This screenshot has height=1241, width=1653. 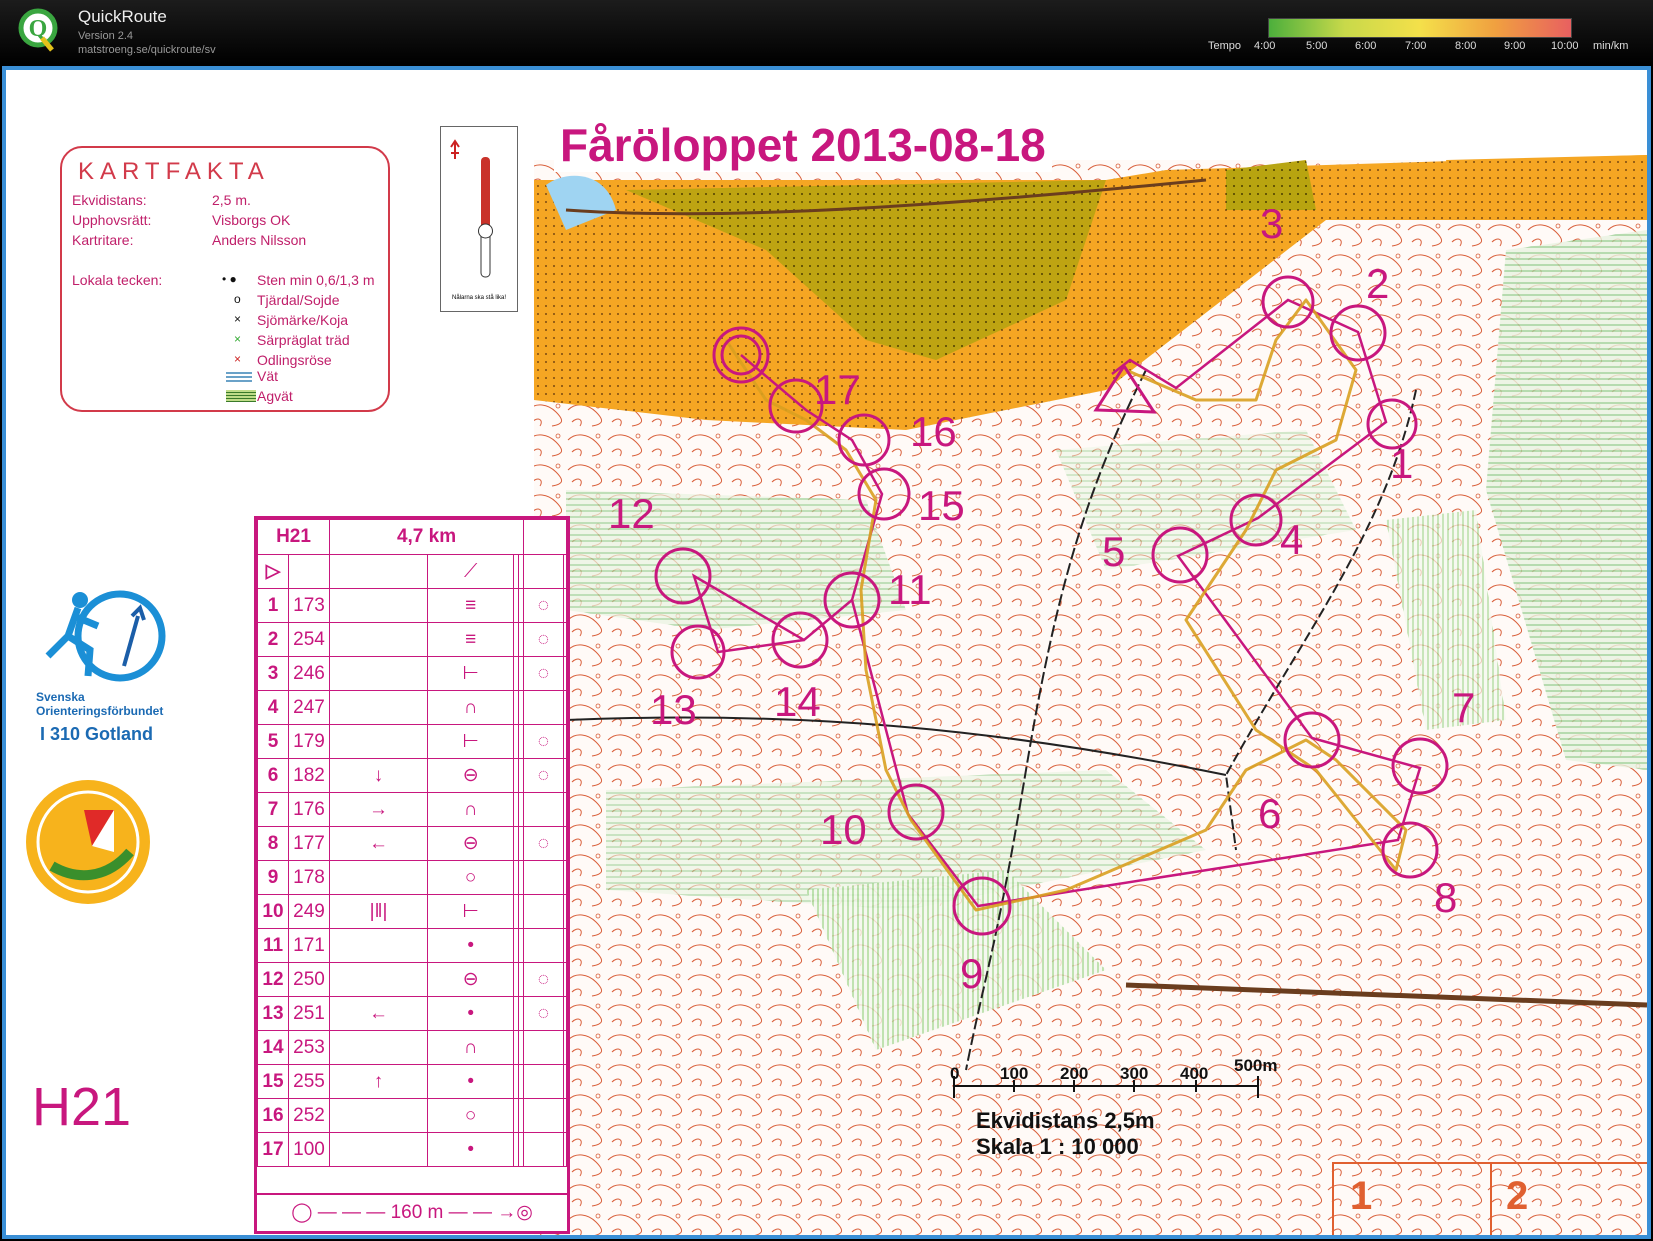 What do you see at coordinates (1489, 1198) in the screenshot?
I see `leg-boxes: 1 2` at bounding box center [1489, 1198].